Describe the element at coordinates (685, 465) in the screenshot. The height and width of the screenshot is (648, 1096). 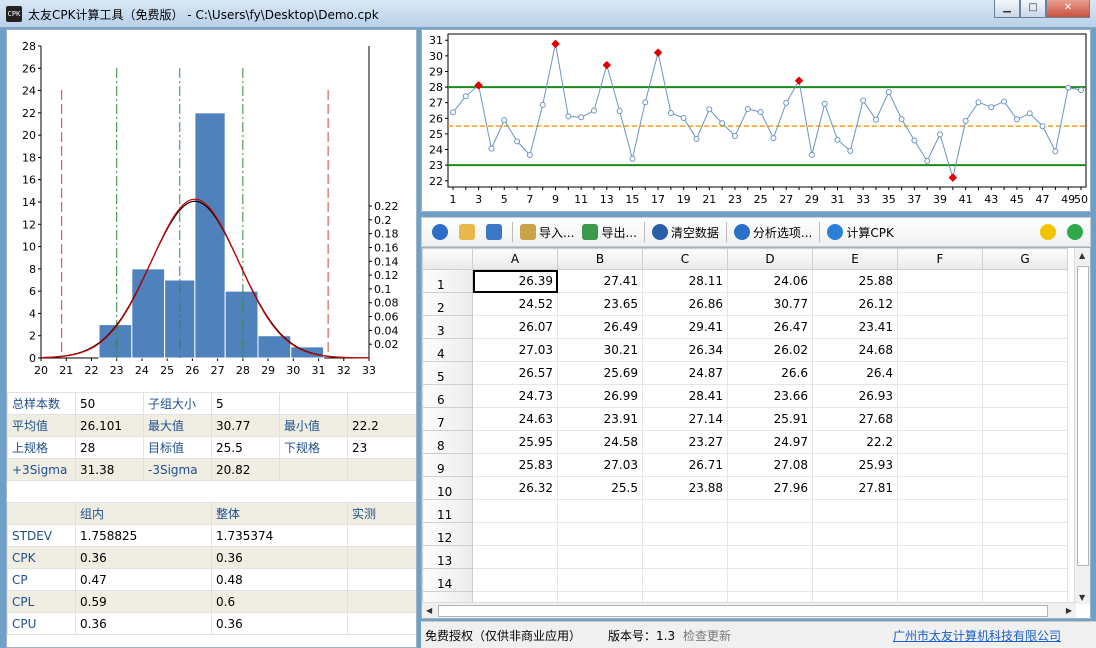
I see `grid-cell: 26.71` at that location.